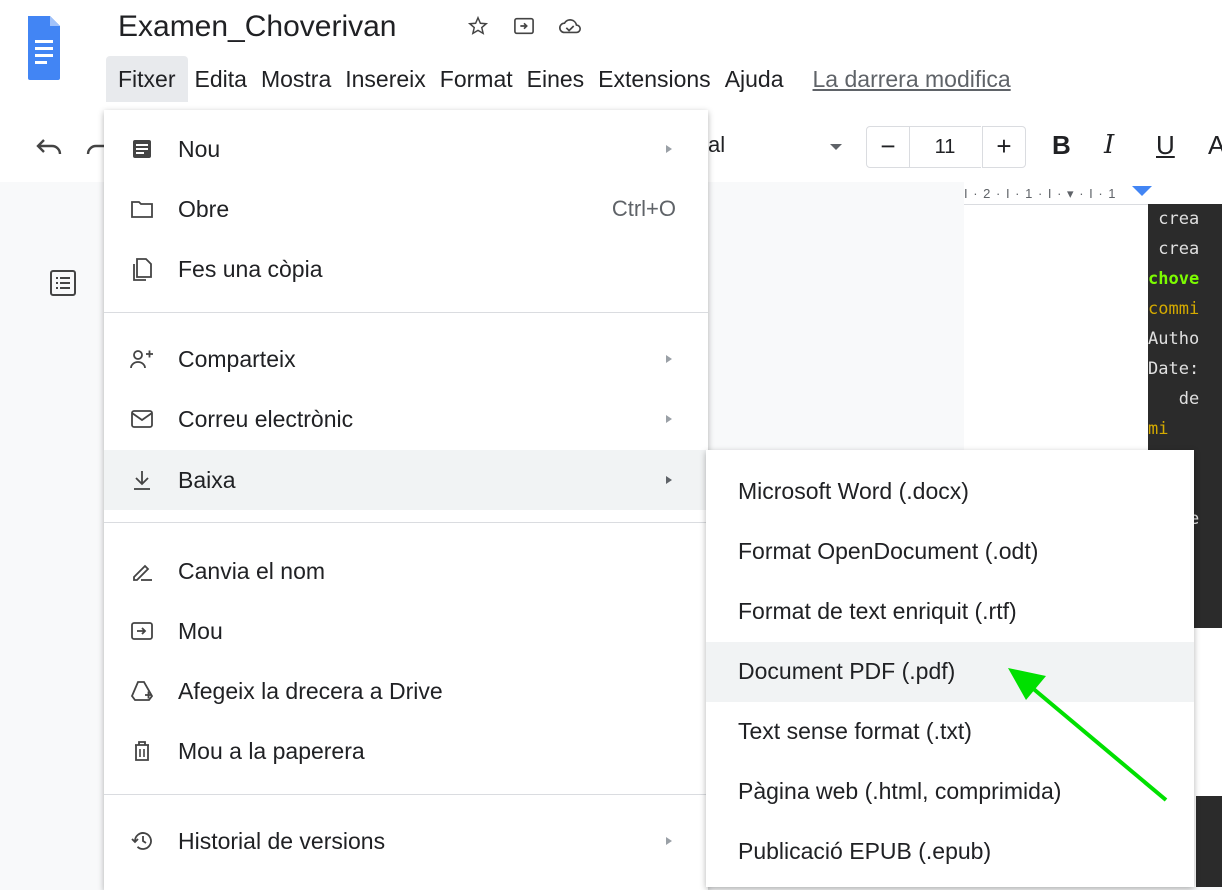 The height and width of the screenshot is (890, 1222). Describe the element at coordinates (865, 851) in the screenshot. I see `download-option-label: Publicació EPUB (.epub)` at that location.